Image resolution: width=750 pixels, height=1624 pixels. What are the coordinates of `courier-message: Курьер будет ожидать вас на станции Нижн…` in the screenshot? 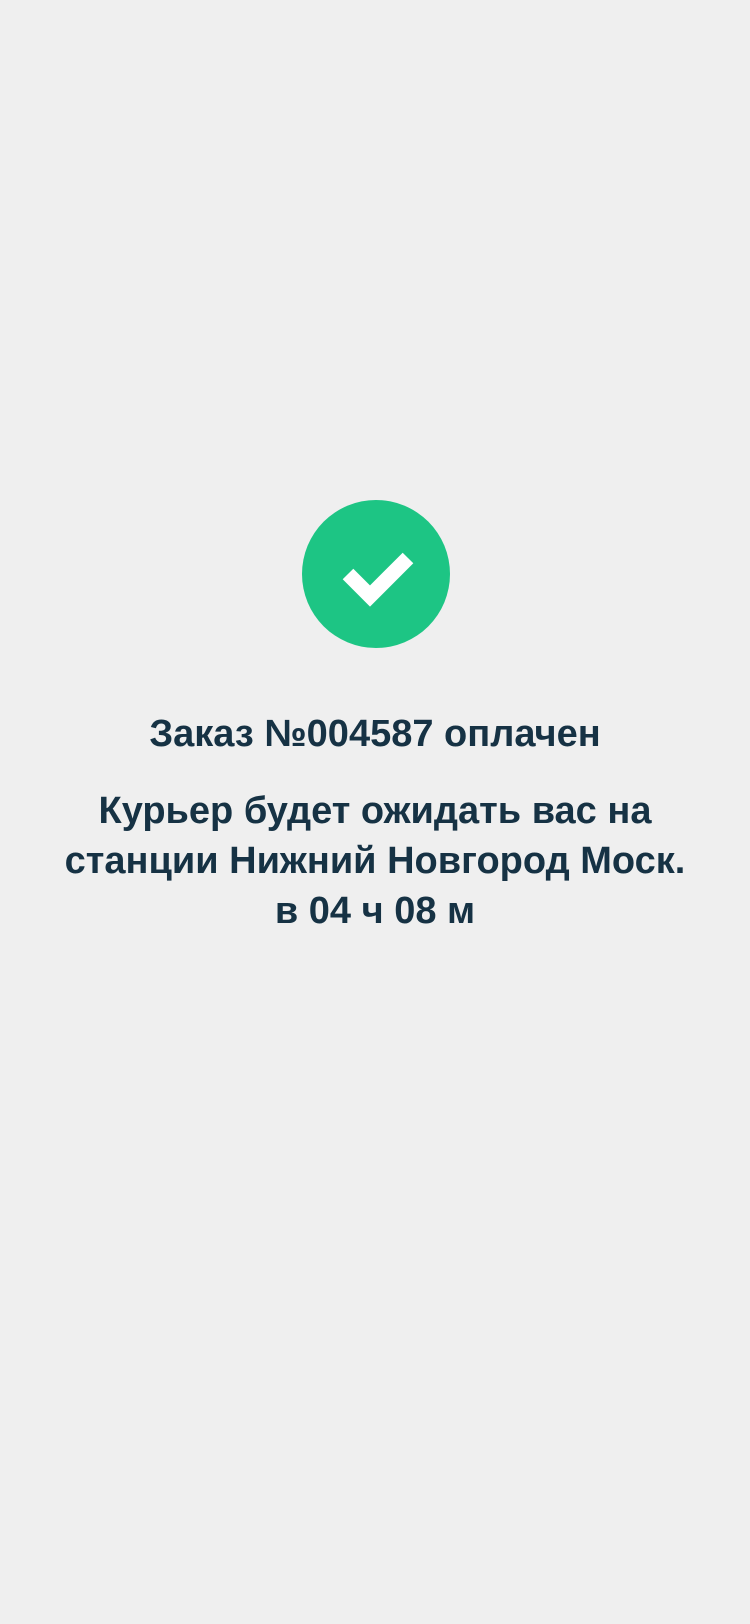 It's located at (375, 861).